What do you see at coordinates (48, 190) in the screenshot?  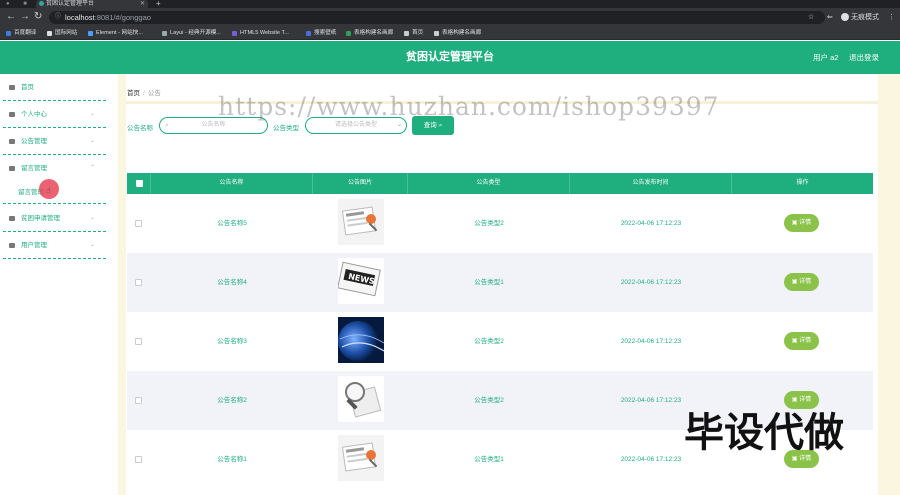 I see `cursor-icon: ☝` at bounding box center [48, 190].